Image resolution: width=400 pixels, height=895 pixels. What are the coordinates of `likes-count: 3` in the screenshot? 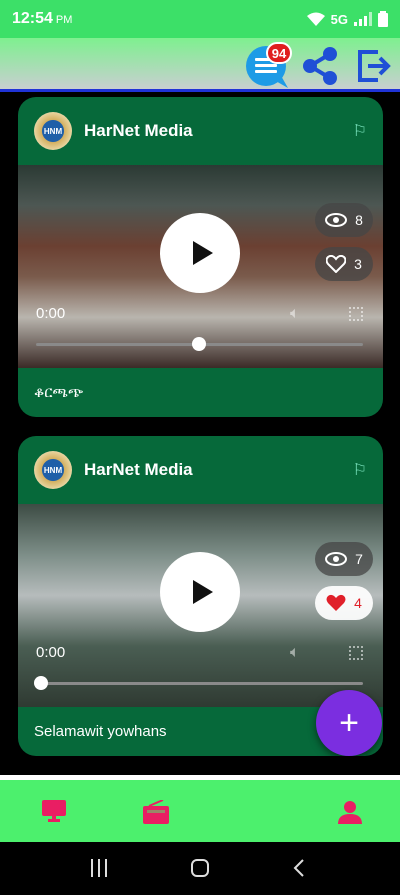 It's located at (358, 264).